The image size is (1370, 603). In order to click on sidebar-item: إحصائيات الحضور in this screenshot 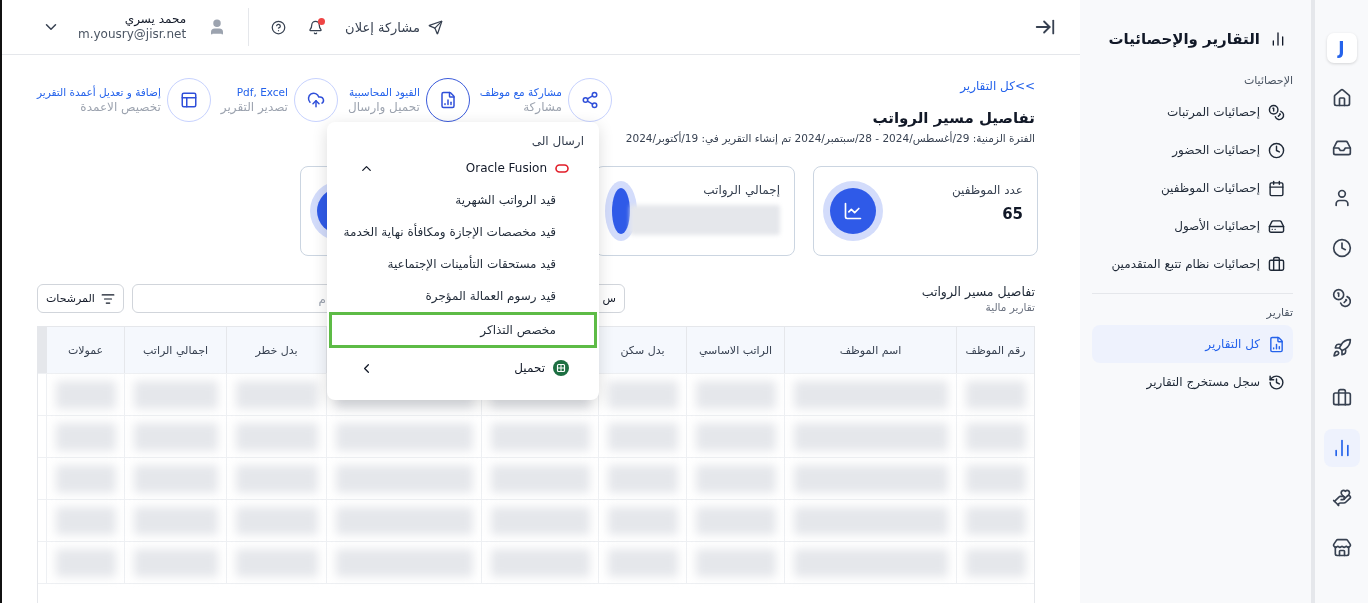, I will do `click(1192, 150)`.